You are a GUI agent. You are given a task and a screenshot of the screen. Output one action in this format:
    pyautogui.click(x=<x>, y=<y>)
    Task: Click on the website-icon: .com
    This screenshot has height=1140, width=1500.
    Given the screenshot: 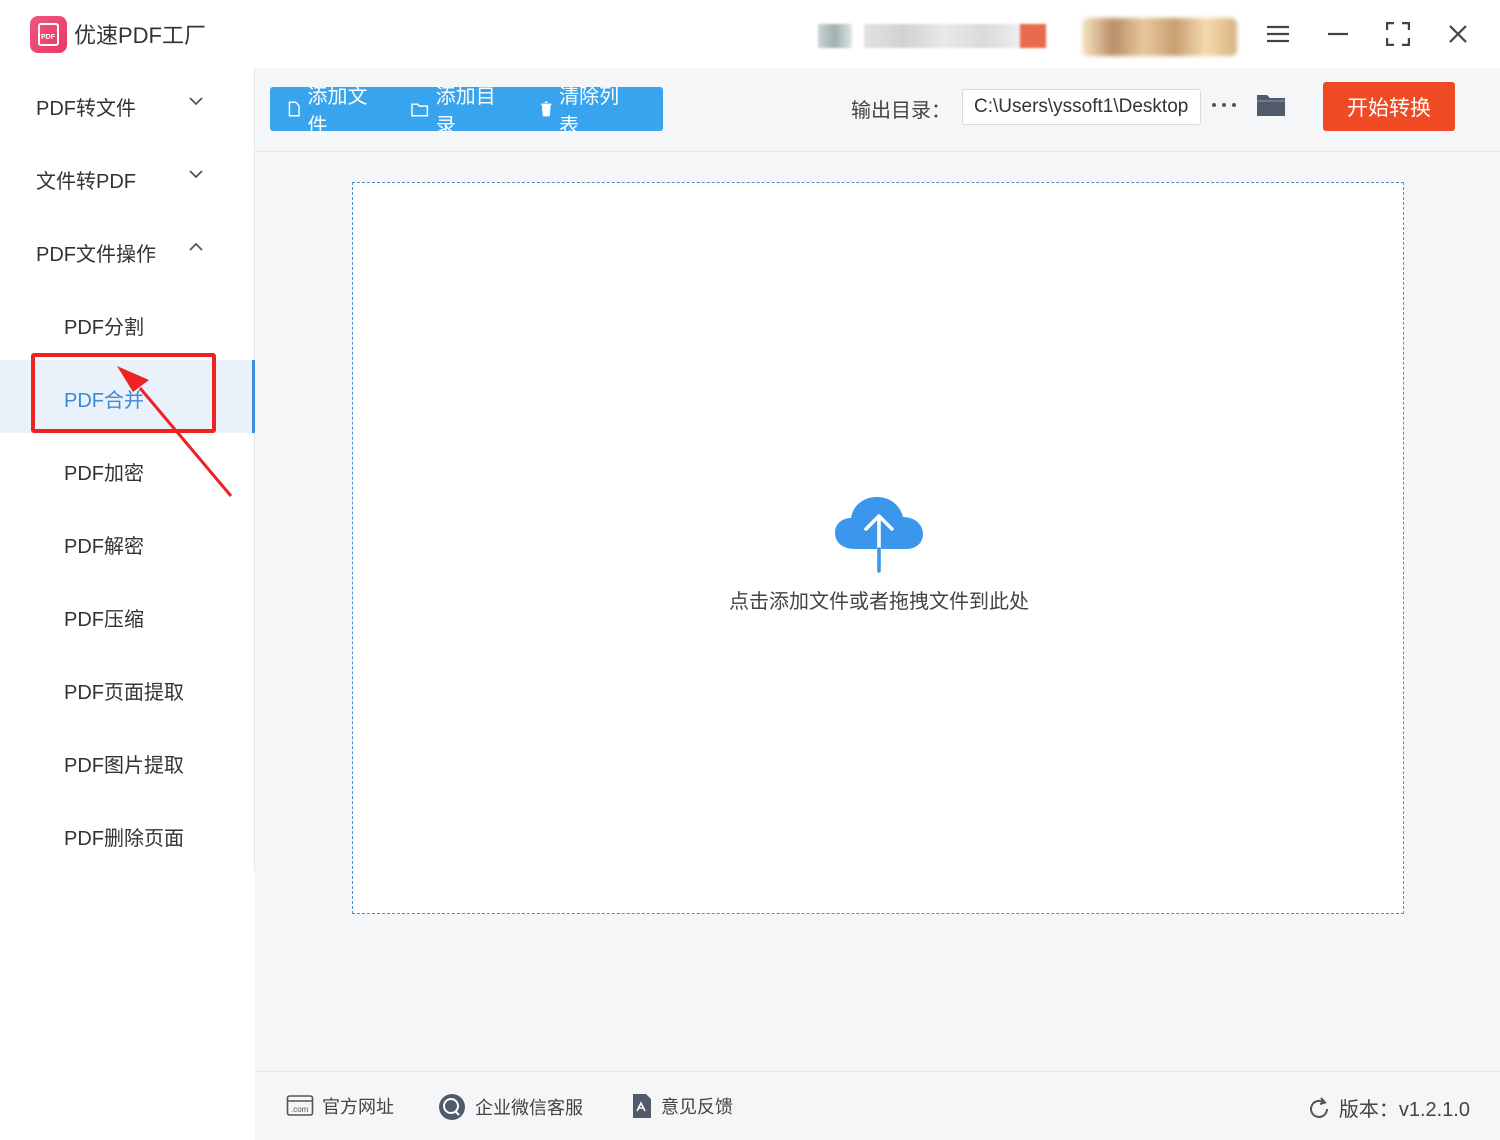 What is the action you would take?
    pyautogui.click(x=300, y=1105)
    